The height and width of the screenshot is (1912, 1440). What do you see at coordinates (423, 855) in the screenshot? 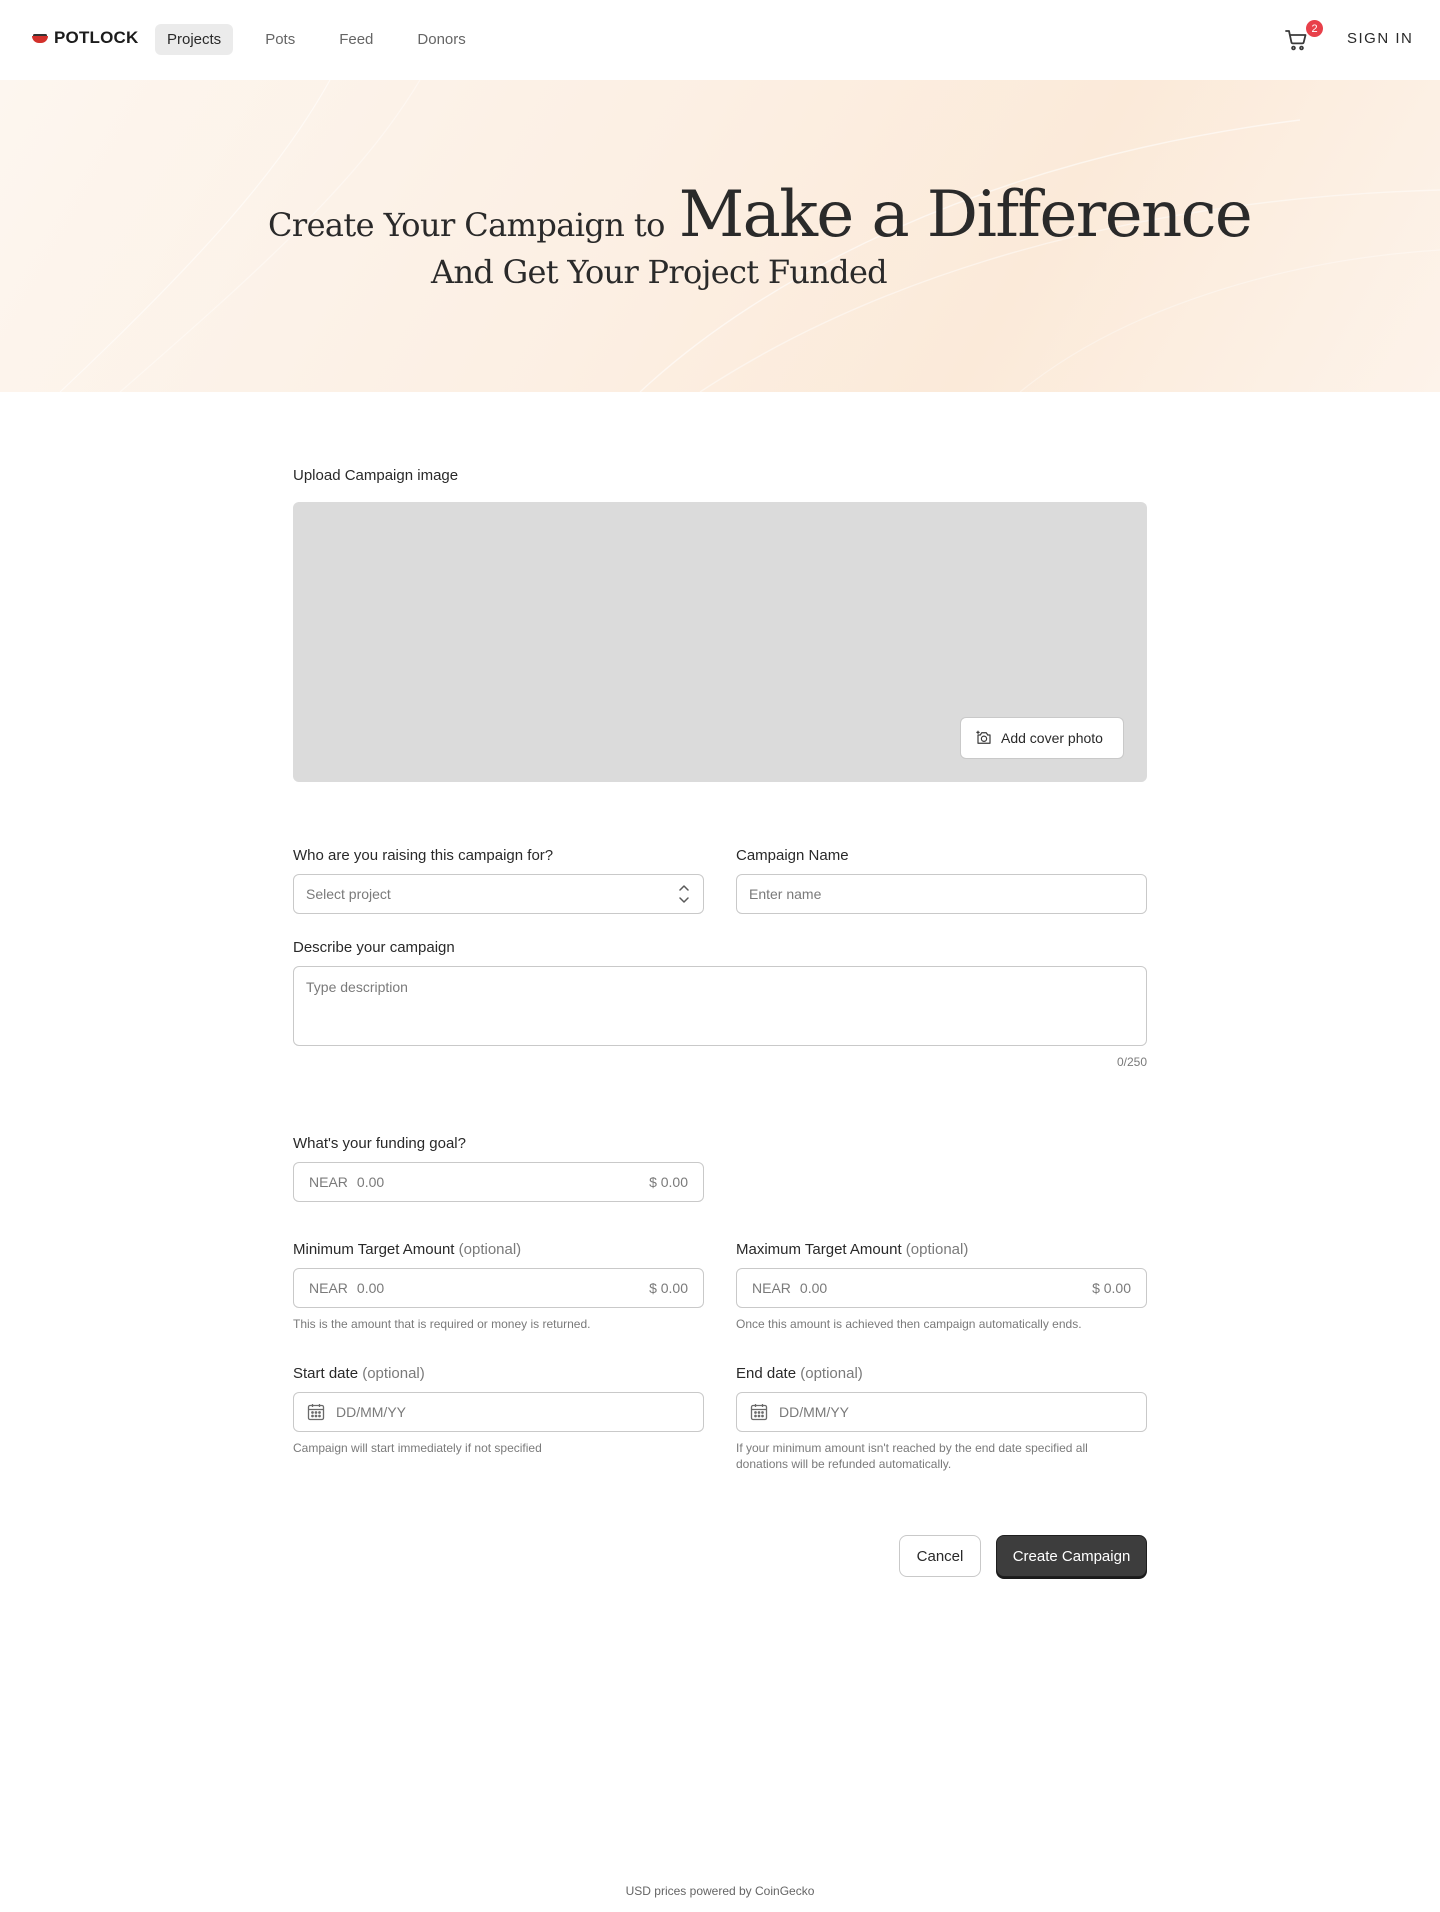
I see `project-label: Who are you raising this campaign for?` at bounding box center [423, 855].